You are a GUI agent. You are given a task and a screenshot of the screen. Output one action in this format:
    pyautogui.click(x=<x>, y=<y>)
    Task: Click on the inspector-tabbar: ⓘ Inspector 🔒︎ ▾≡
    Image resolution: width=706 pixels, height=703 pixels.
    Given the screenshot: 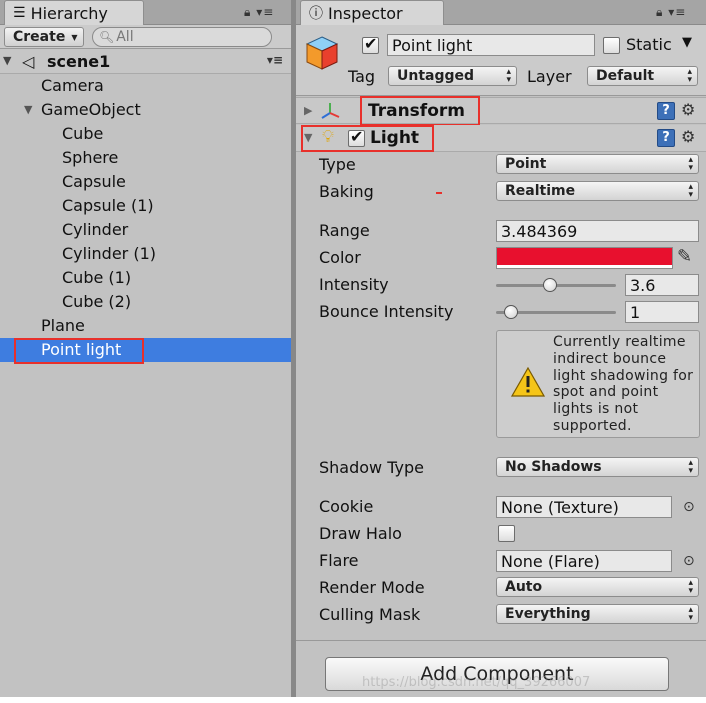 What is the action you would take?
    pyautogui.click(x=501, y=12)
    